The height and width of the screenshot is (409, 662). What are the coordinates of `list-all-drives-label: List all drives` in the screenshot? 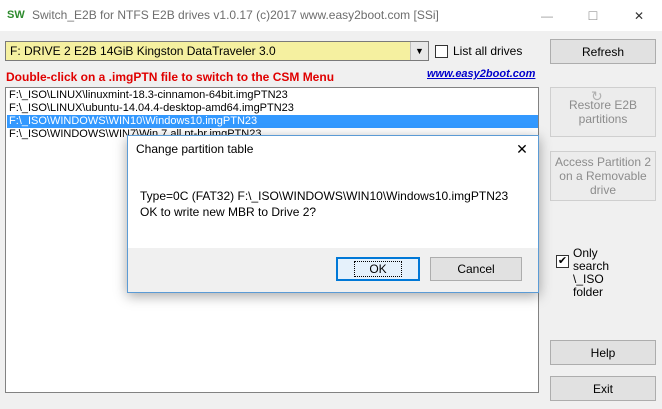 It's located at (487, 51).